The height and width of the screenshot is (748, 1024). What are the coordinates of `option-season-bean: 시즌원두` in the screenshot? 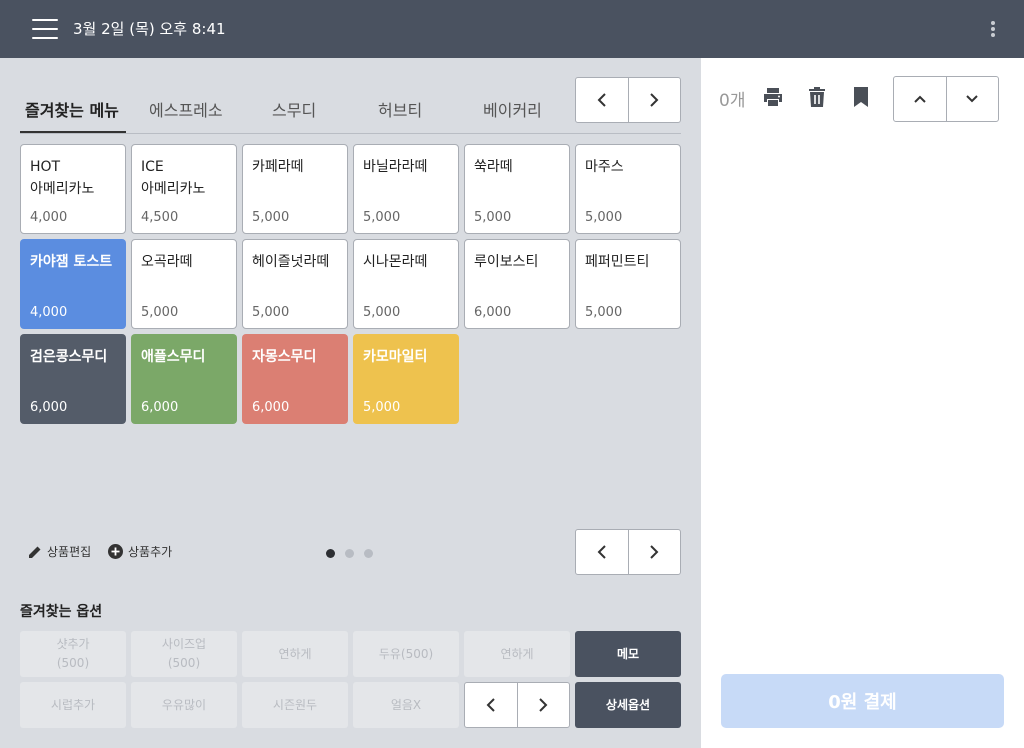 It's located at (295, 705).